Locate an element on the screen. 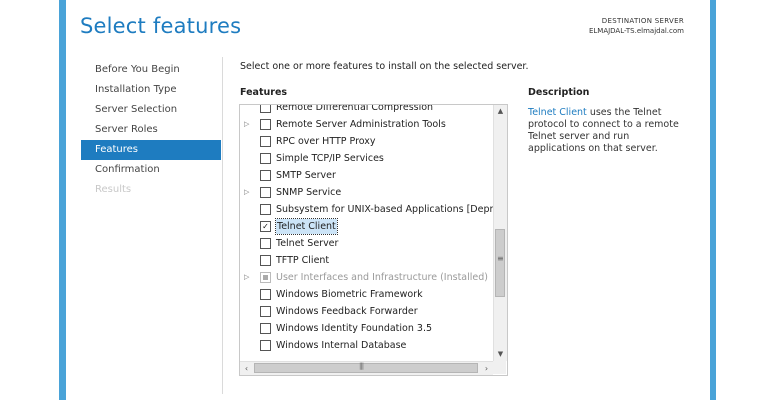 This screenshot has height=400, width=771. feature-label: Simple TCP/IP Services is located at coordinates (330, 158).